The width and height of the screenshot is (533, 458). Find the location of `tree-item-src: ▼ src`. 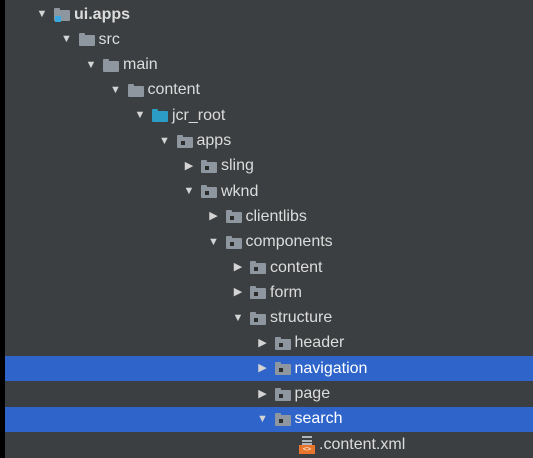

tree-item-src: ▼ src is located at coordinates (266, 39).